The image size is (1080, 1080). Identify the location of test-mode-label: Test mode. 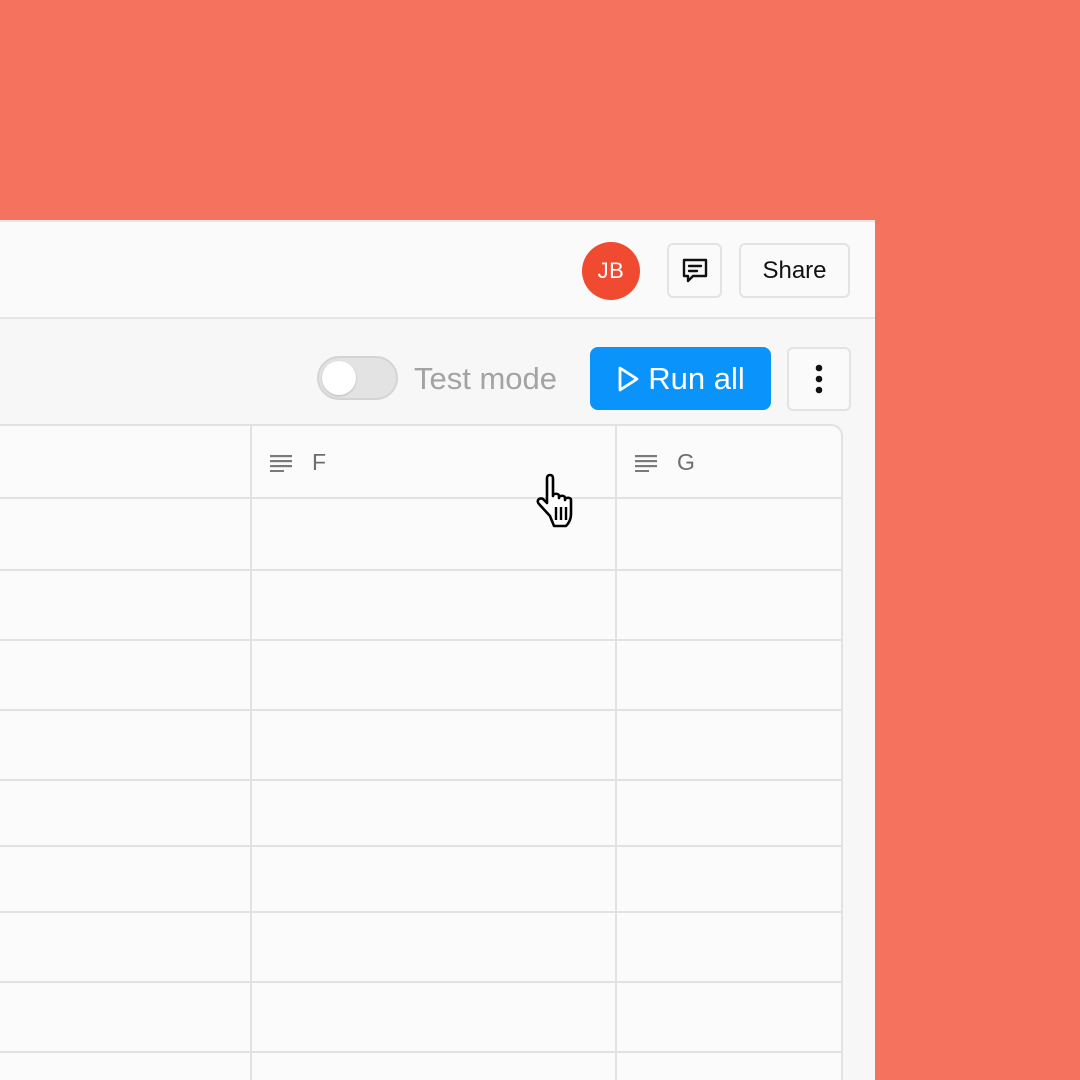
(486, 378).